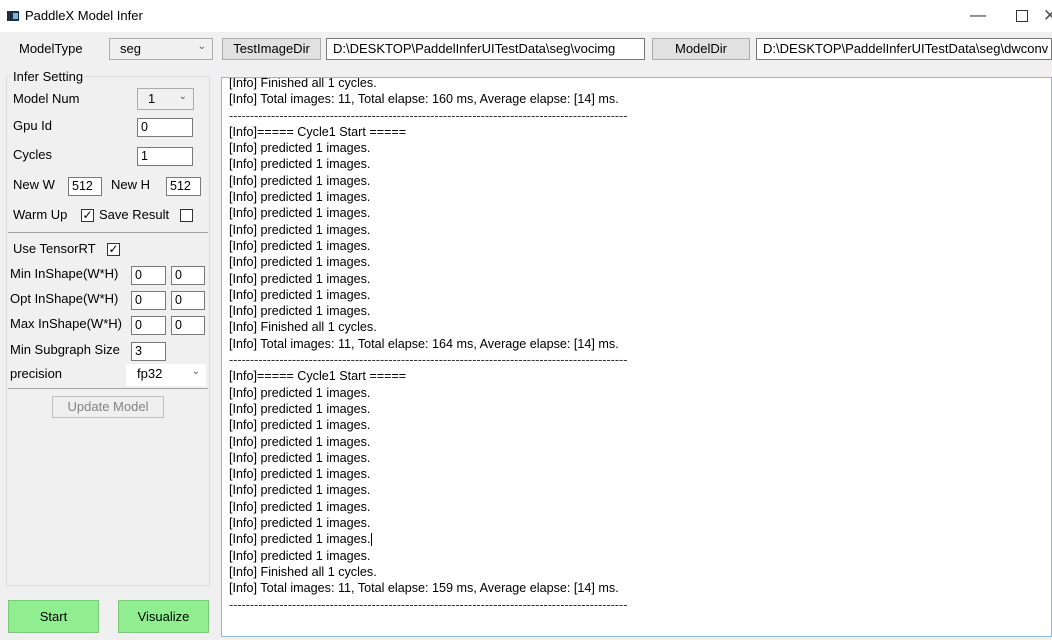 This screenshot has height=640, width=1052. Describe the element at coordinates (166, 375) in the screenshot. I see `precision-select: fp32 ⌄` at that location.